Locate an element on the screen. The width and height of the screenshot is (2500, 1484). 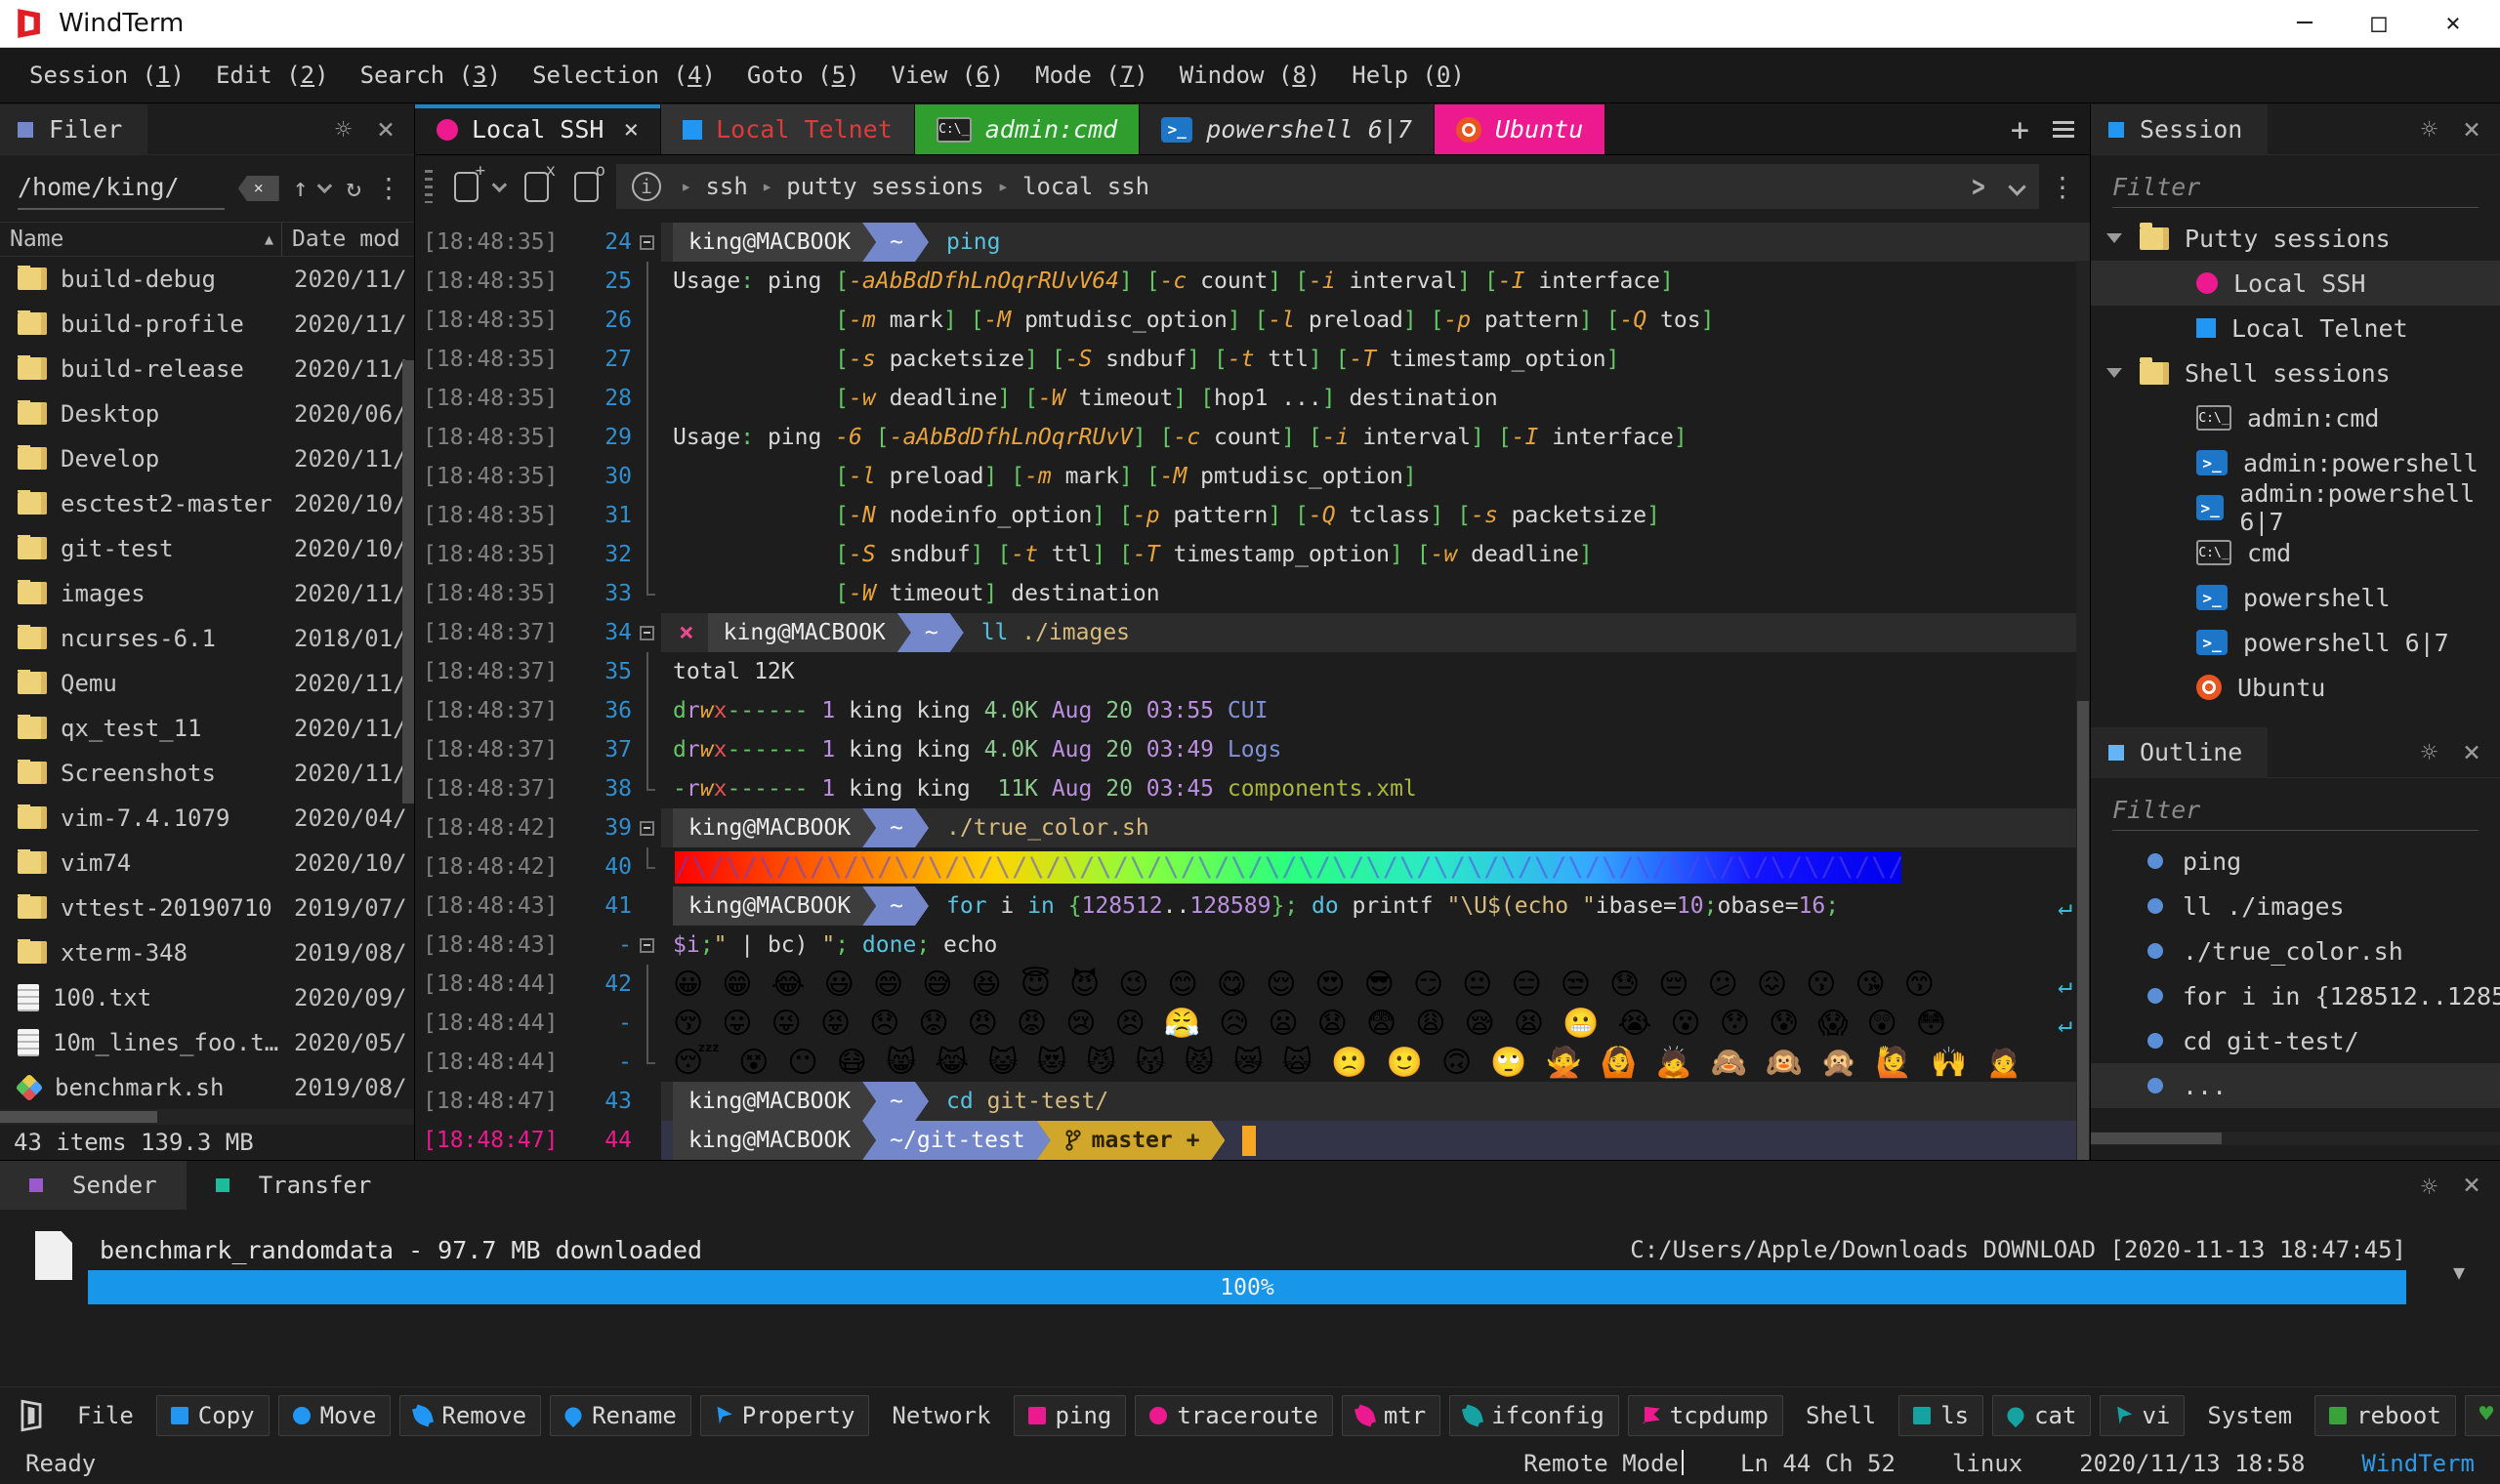
outline-horizontal-scrollbar is located at coordinates (2295, 1139).